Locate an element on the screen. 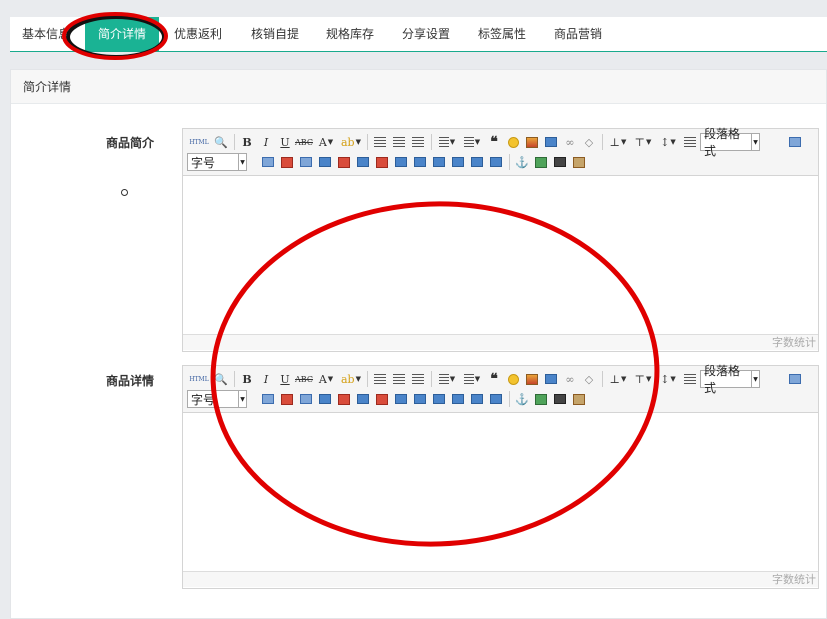 The width and height of the screenshot is (827, 619). tab-discount-rebate: 优惠返利 is located at coordinates (198, 34).